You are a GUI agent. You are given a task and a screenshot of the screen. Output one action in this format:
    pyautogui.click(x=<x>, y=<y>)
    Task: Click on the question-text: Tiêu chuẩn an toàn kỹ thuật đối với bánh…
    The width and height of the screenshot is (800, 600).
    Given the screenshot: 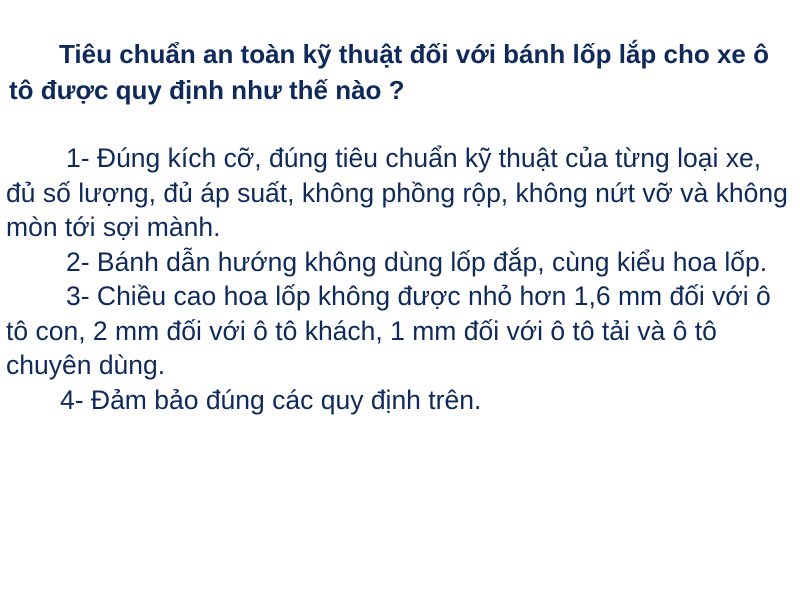 What is the action you would take?
    pyautogui.click(x=389, y=72)
    